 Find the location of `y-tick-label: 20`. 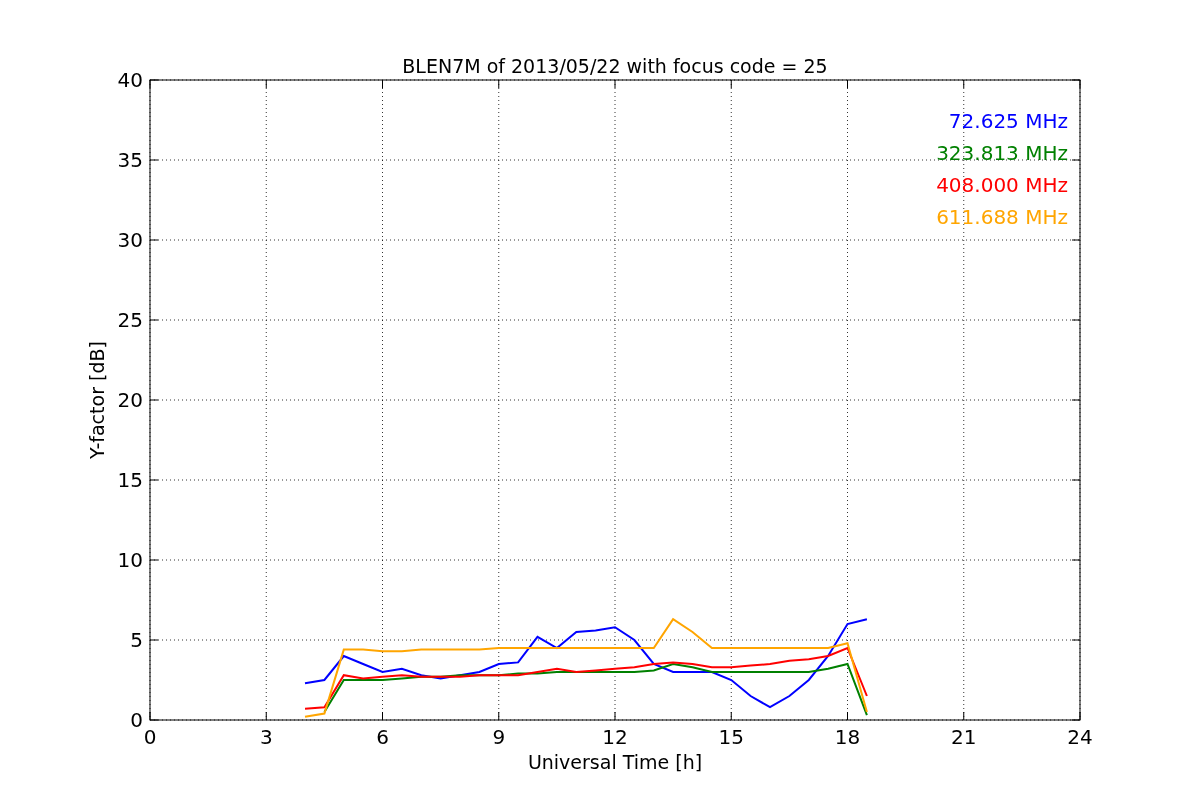

y-tick-label: 20 is located at coordinates (130, 400).